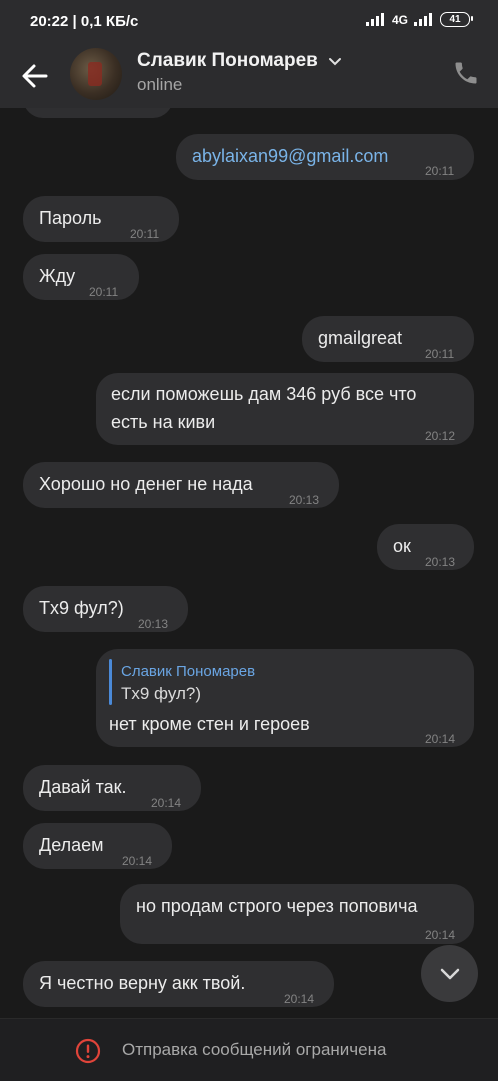 The width and height of the screenshot is (498, 1081). I want to click on scroll-down-button, so click(449, 973).